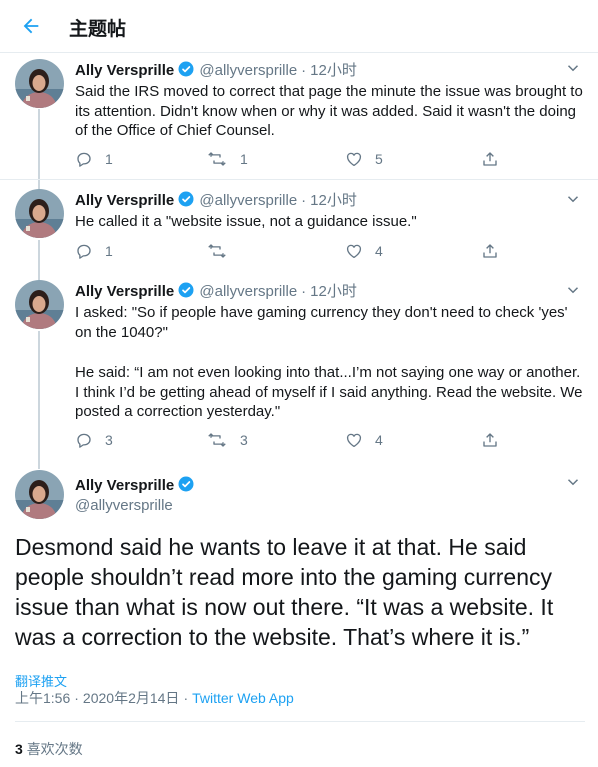 The image size is (598, 767). What do you see at coordinates (244, 159) in the screenshot?
I see `retweet-count: 1` at bounding box center [244, 159].